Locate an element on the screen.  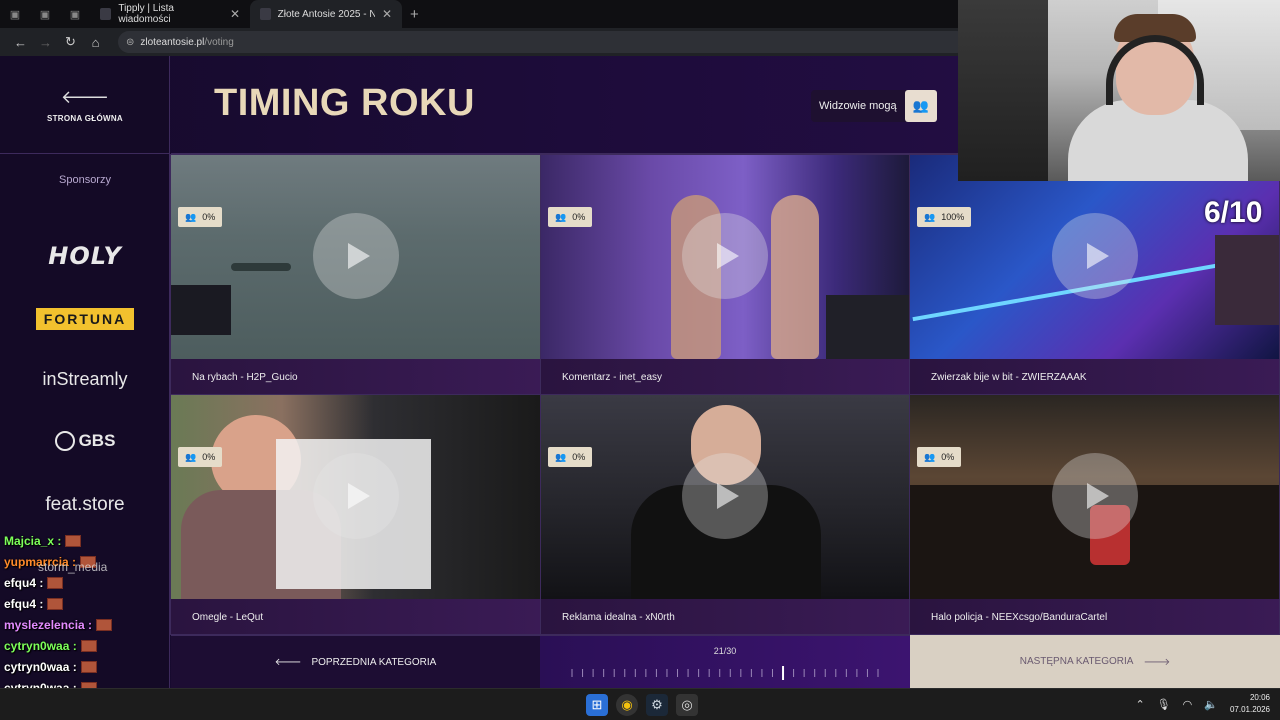
card-caption: Zwierzak bije w bit - ZWIERZAAAK is located at coordinates (1094, 376).